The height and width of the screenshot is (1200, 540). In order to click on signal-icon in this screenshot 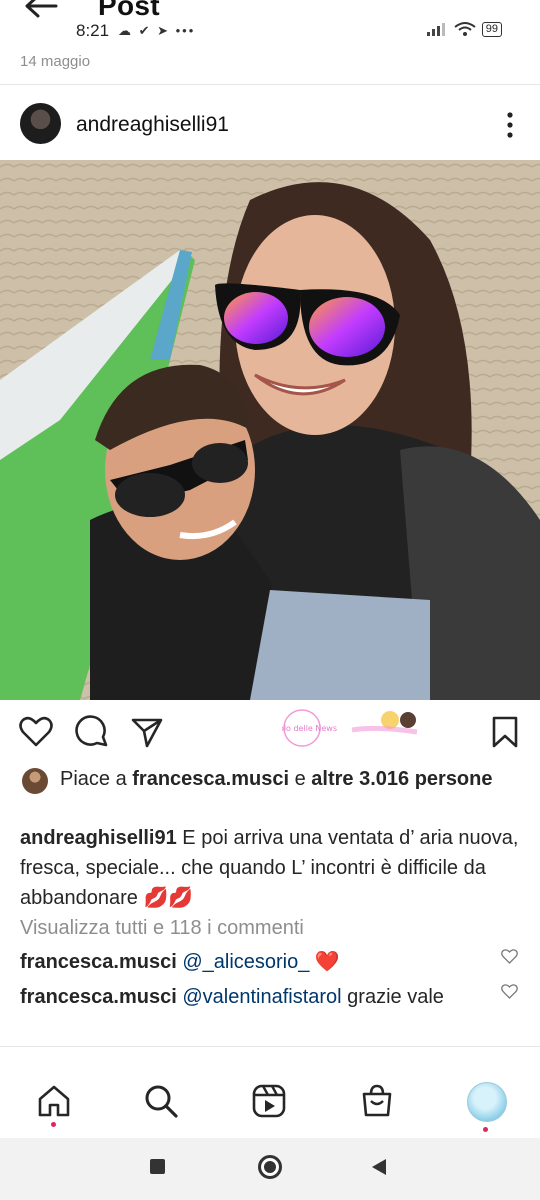, I will do `click(435, 29)`.